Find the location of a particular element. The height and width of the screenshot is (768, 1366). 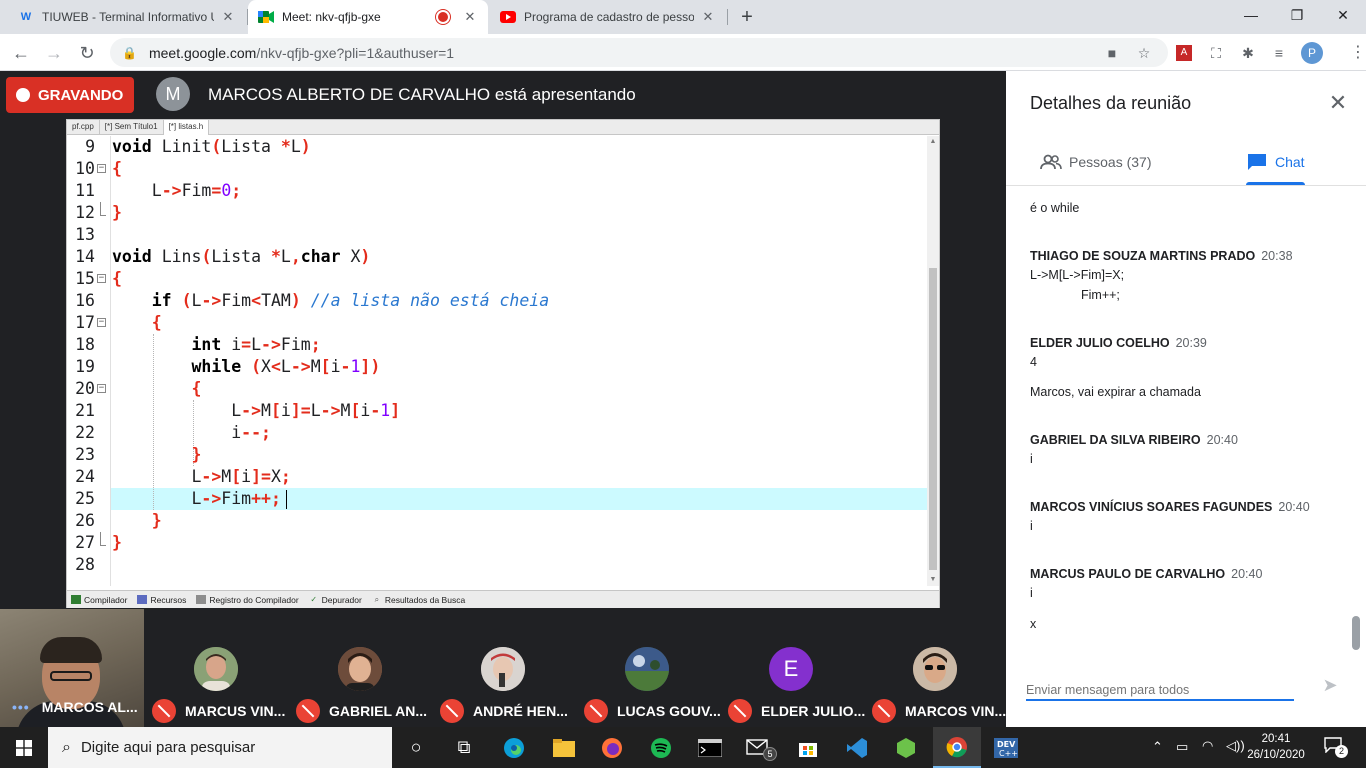

line-number: 24 is located at coordinates (85, 476).